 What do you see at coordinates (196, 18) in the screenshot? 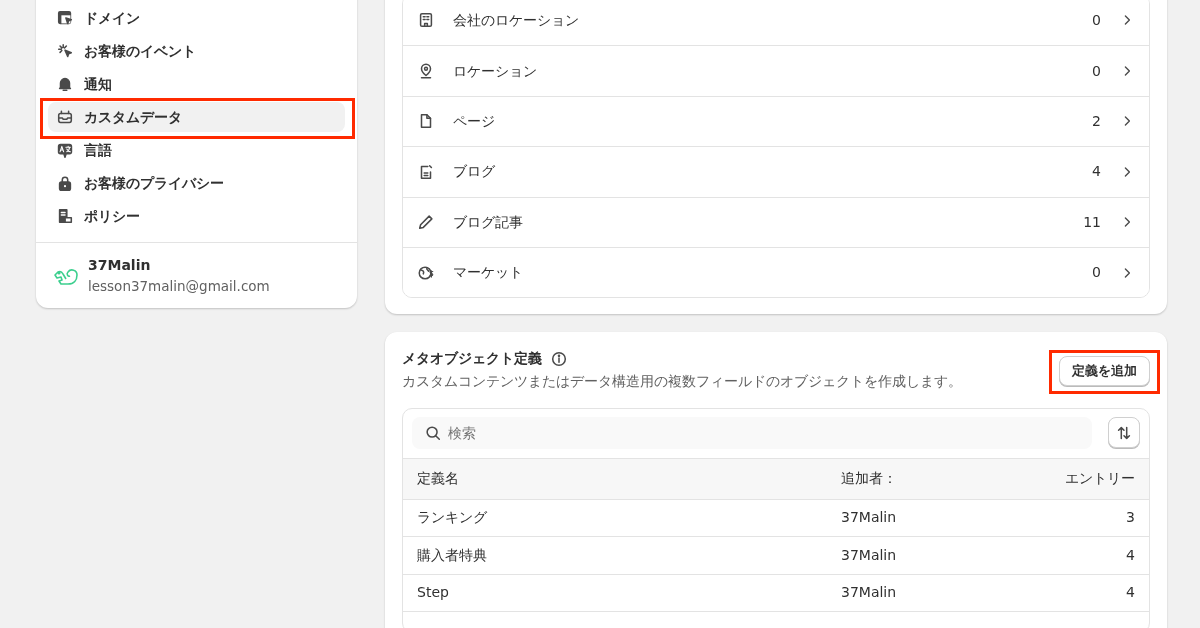
I see `sidebar-item: ドメイン` at bounding box center [196, 18].